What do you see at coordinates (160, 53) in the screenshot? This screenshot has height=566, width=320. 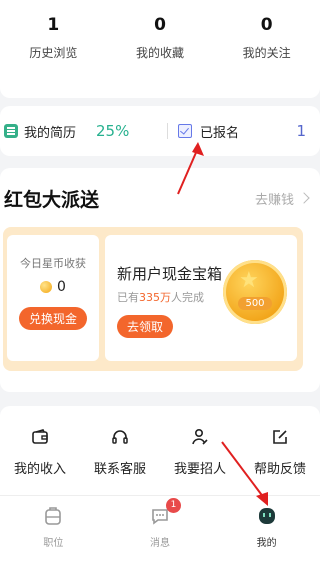 I see `stat-favorites-label: 我的收藏` at bounding box center [160, 53].